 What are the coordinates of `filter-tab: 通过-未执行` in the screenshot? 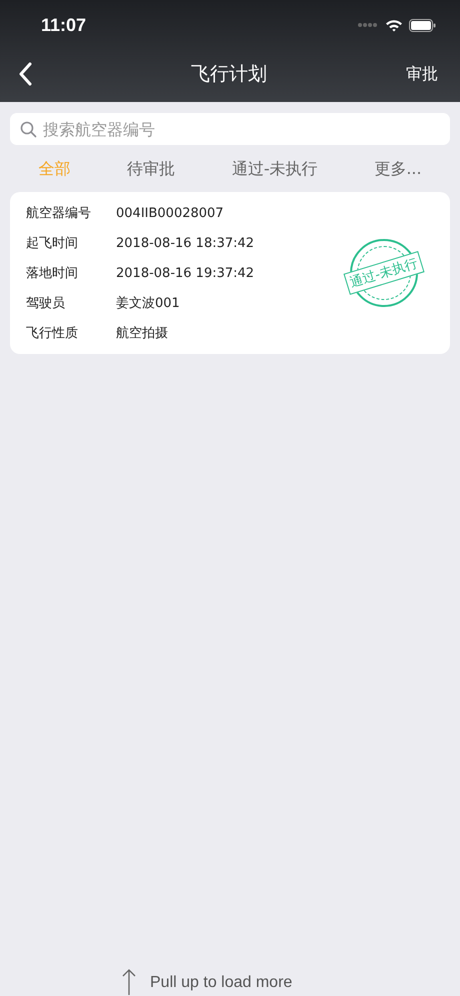 It's located at (275, 169).